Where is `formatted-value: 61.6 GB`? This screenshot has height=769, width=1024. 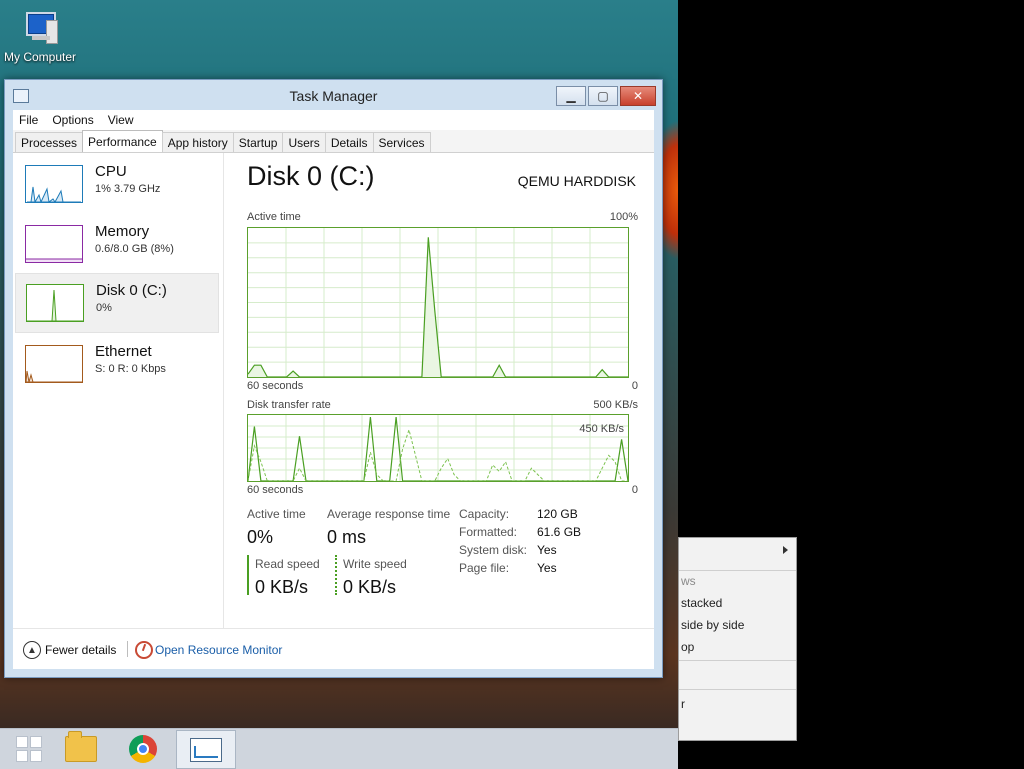
formatted-value: 61.6 GB is located at coordinates (559, 532).